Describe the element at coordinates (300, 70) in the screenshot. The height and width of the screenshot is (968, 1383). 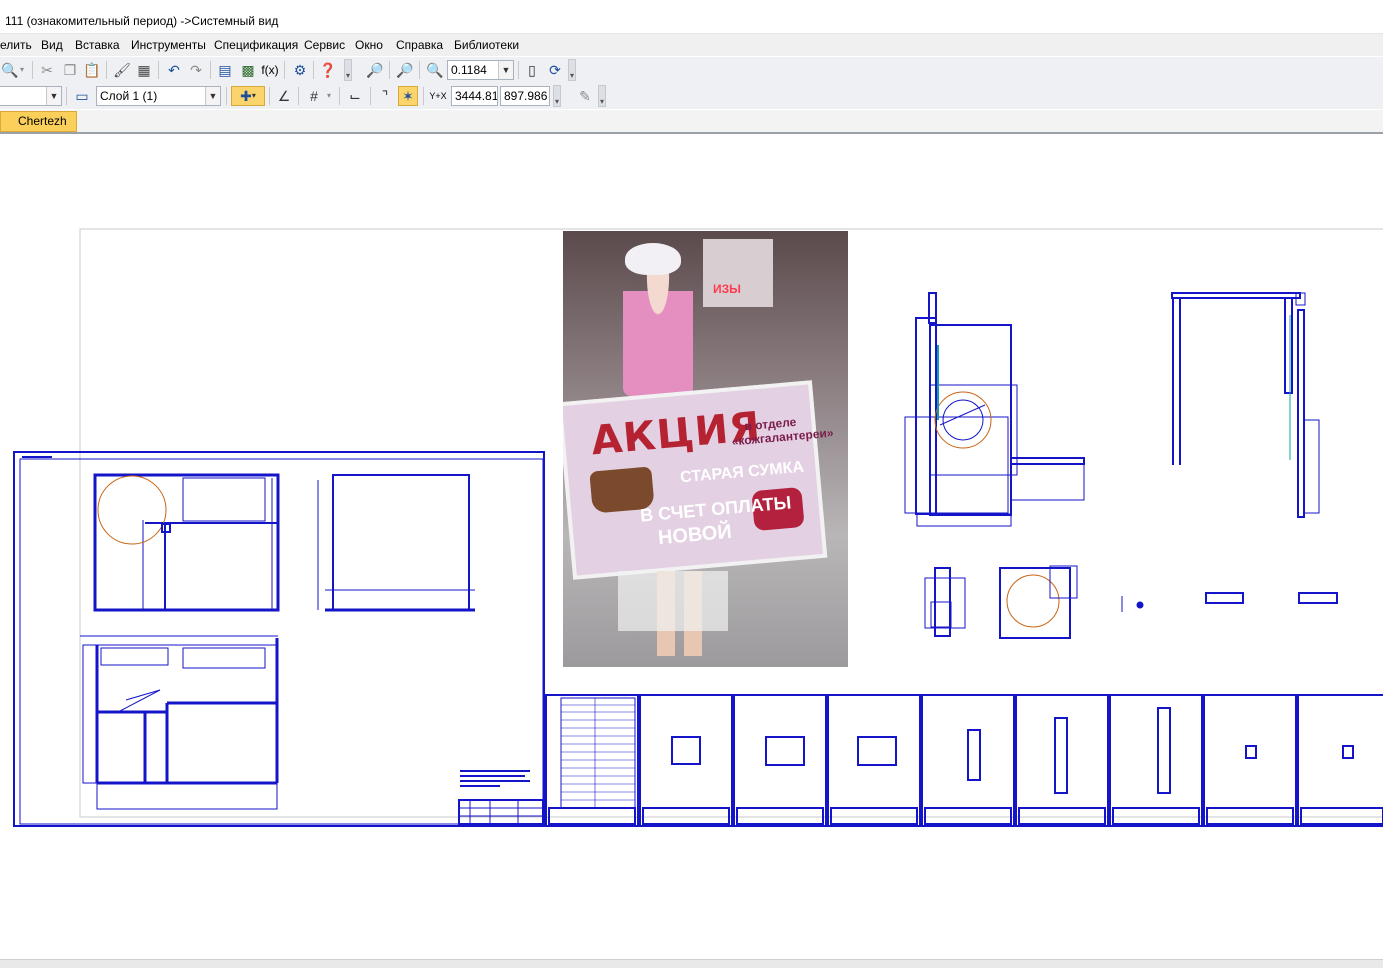
I see `variables-icon: ⚙` at that location.